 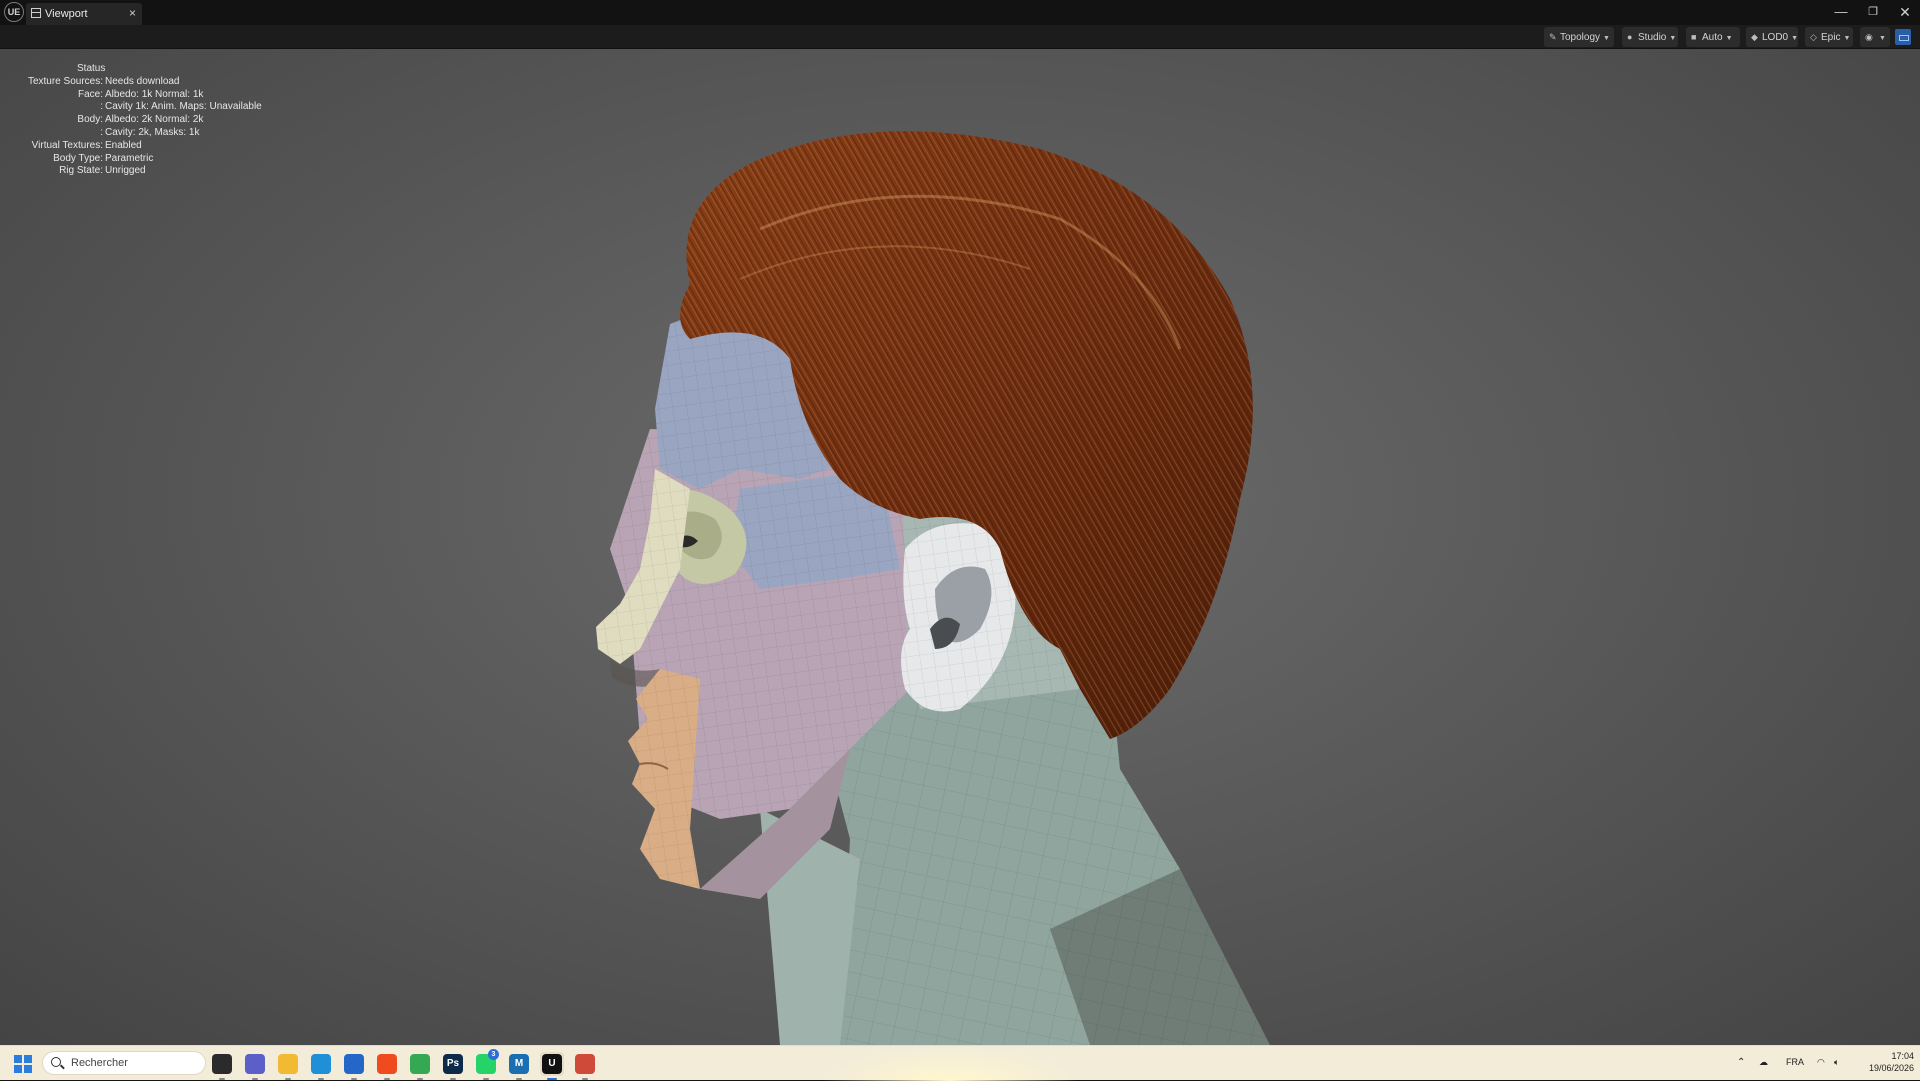 I want to click on viewport-tab-icon, so click(x=36, y=13).